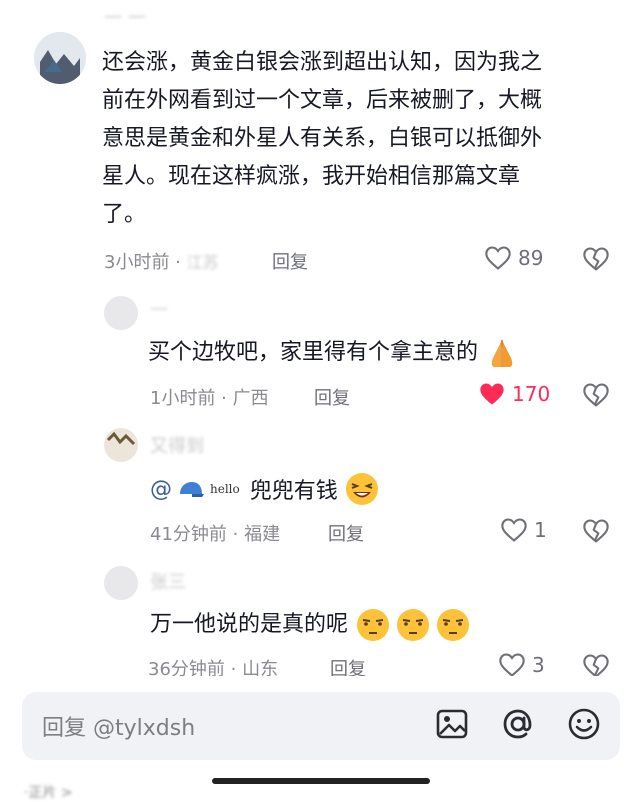 This screenshot has width=642, height=802. Describe the element at coordinates (452, 724) in the screenshot. I see `image-icon` at that location.